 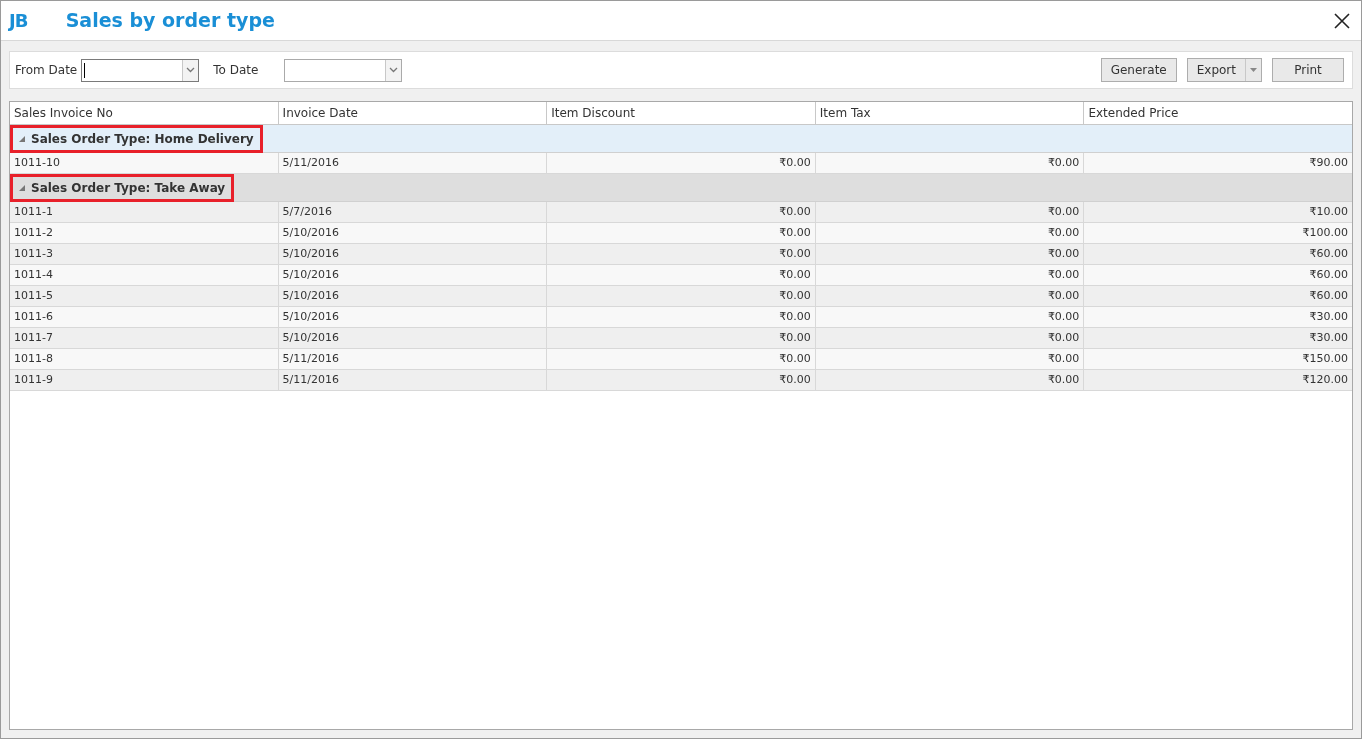 I want to click on table-cell: 1011-2, so click(x=144, y=233).